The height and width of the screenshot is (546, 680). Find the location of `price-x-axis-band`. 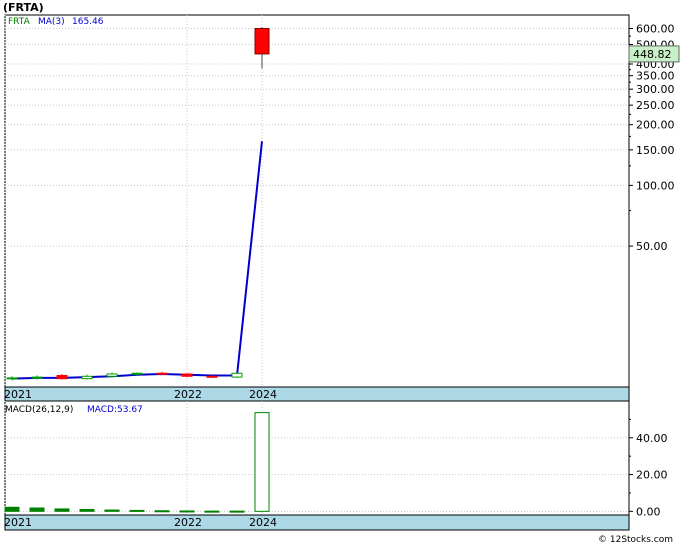

price-x-axis-band is located at coordinates (317, 394).